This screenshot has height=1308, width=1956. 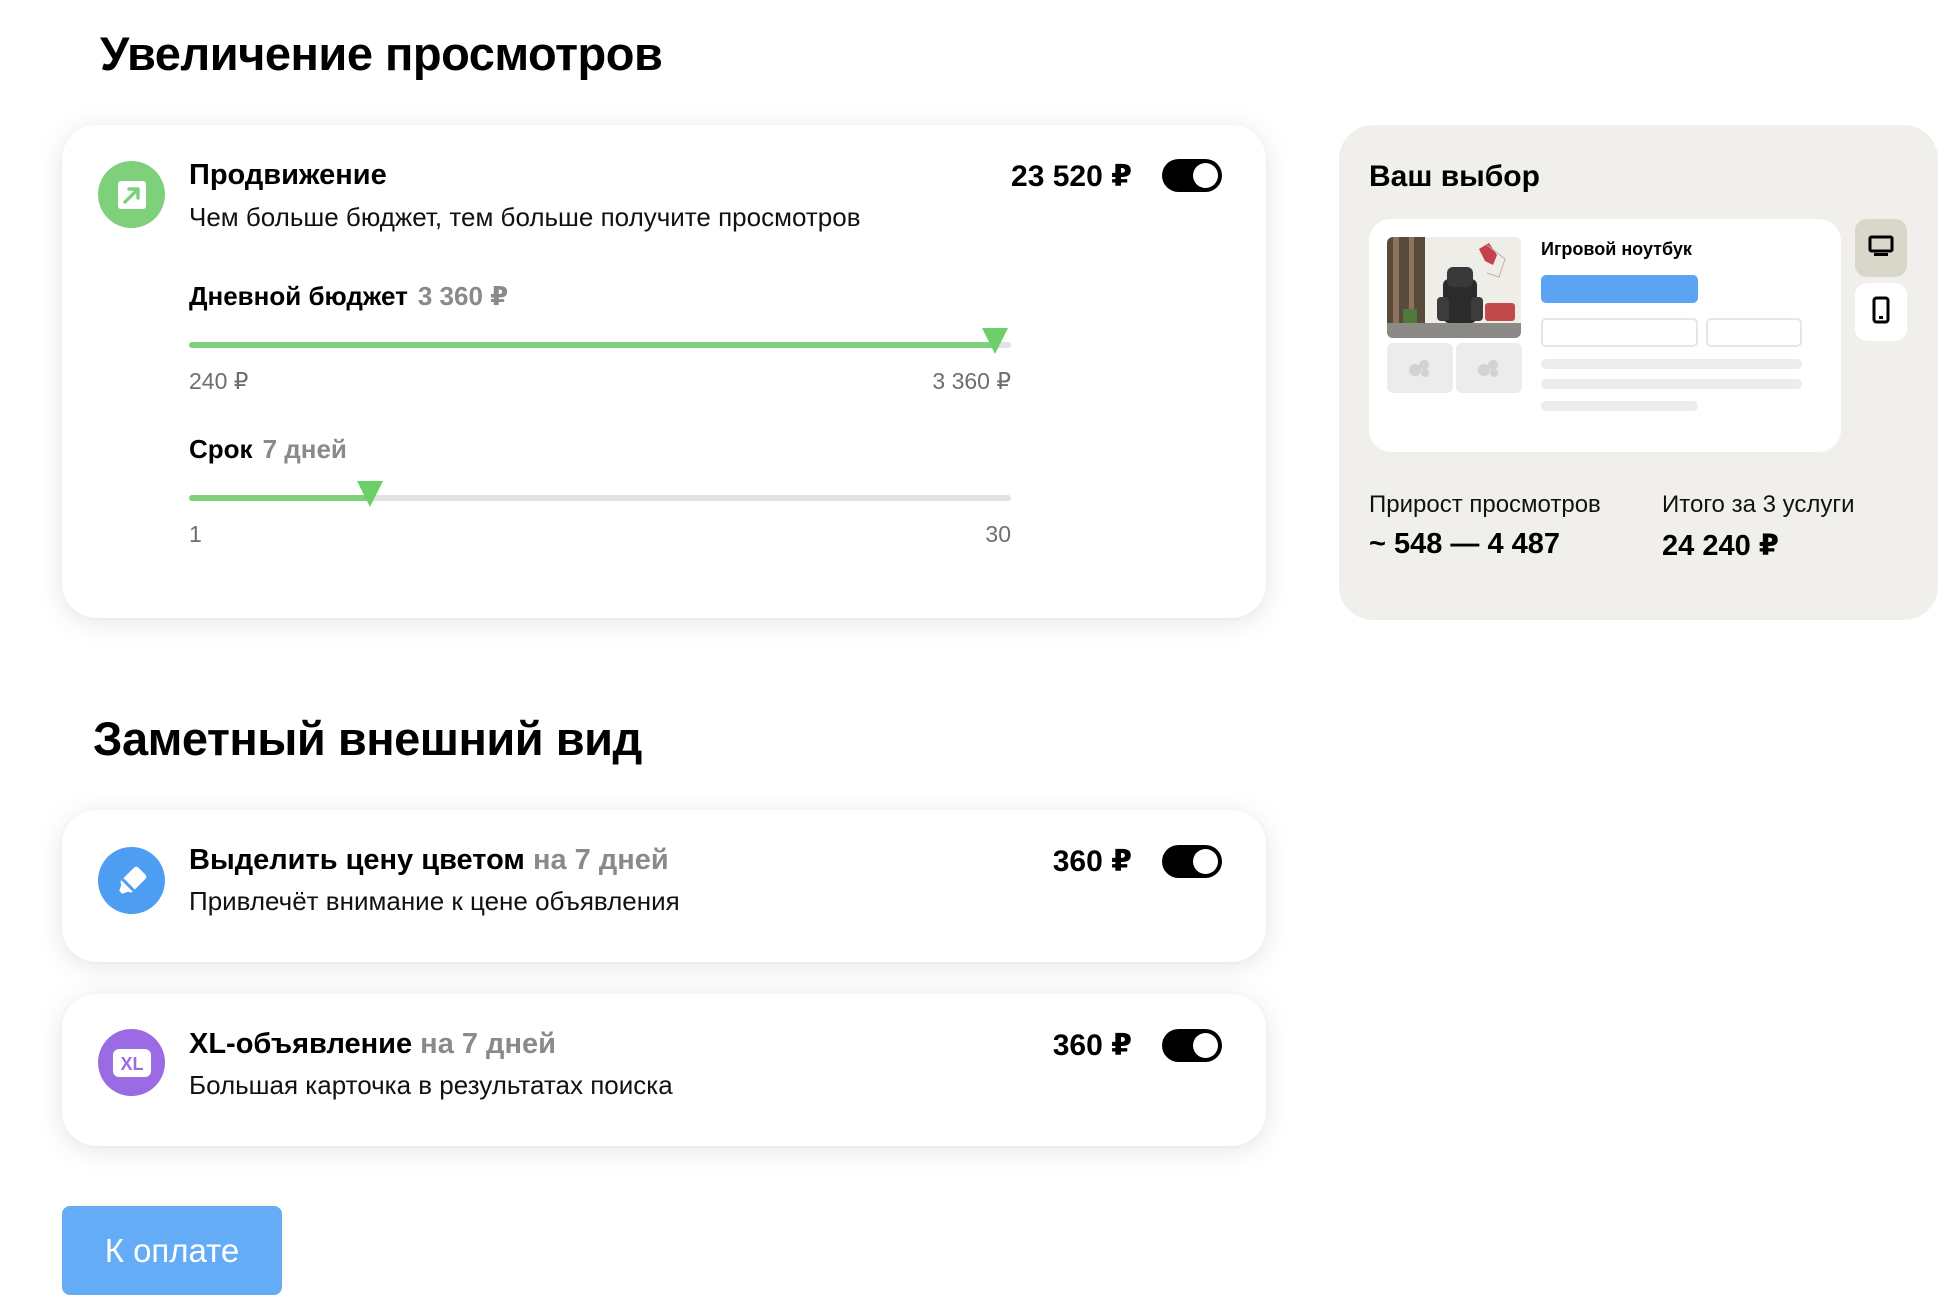 I want to click on listing-preview-title: Игровой ноутбук, so click(x=1616, y=249).